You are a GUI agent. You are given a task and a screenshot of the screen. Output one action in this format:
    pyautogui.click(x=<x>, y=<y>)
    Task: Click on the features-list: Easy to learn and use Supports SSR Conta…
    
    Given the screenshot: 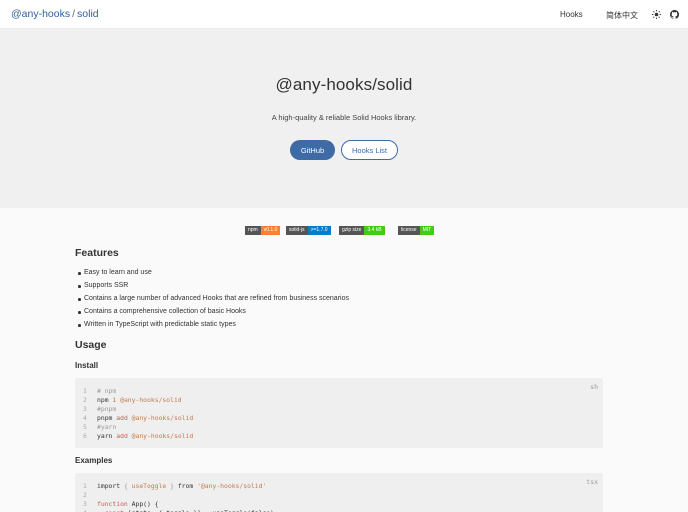 What is the action you would take?
    pyautogui.click(x=213, y=300)
    